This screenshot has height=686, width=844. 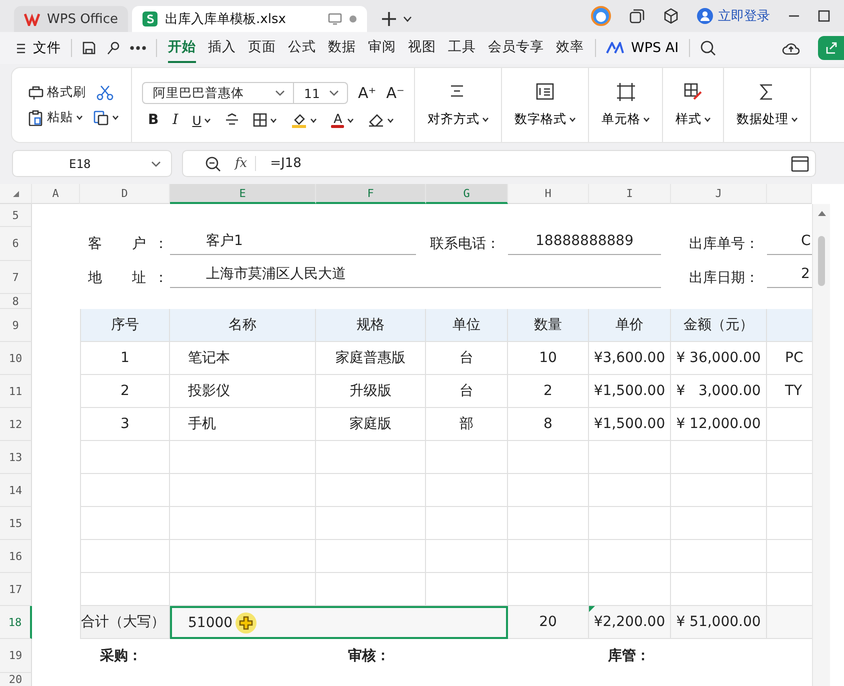 What do you see at coordinates (16, 424) in the screenshot?
I see `row-header: 12` at bounding box center [16, 424].